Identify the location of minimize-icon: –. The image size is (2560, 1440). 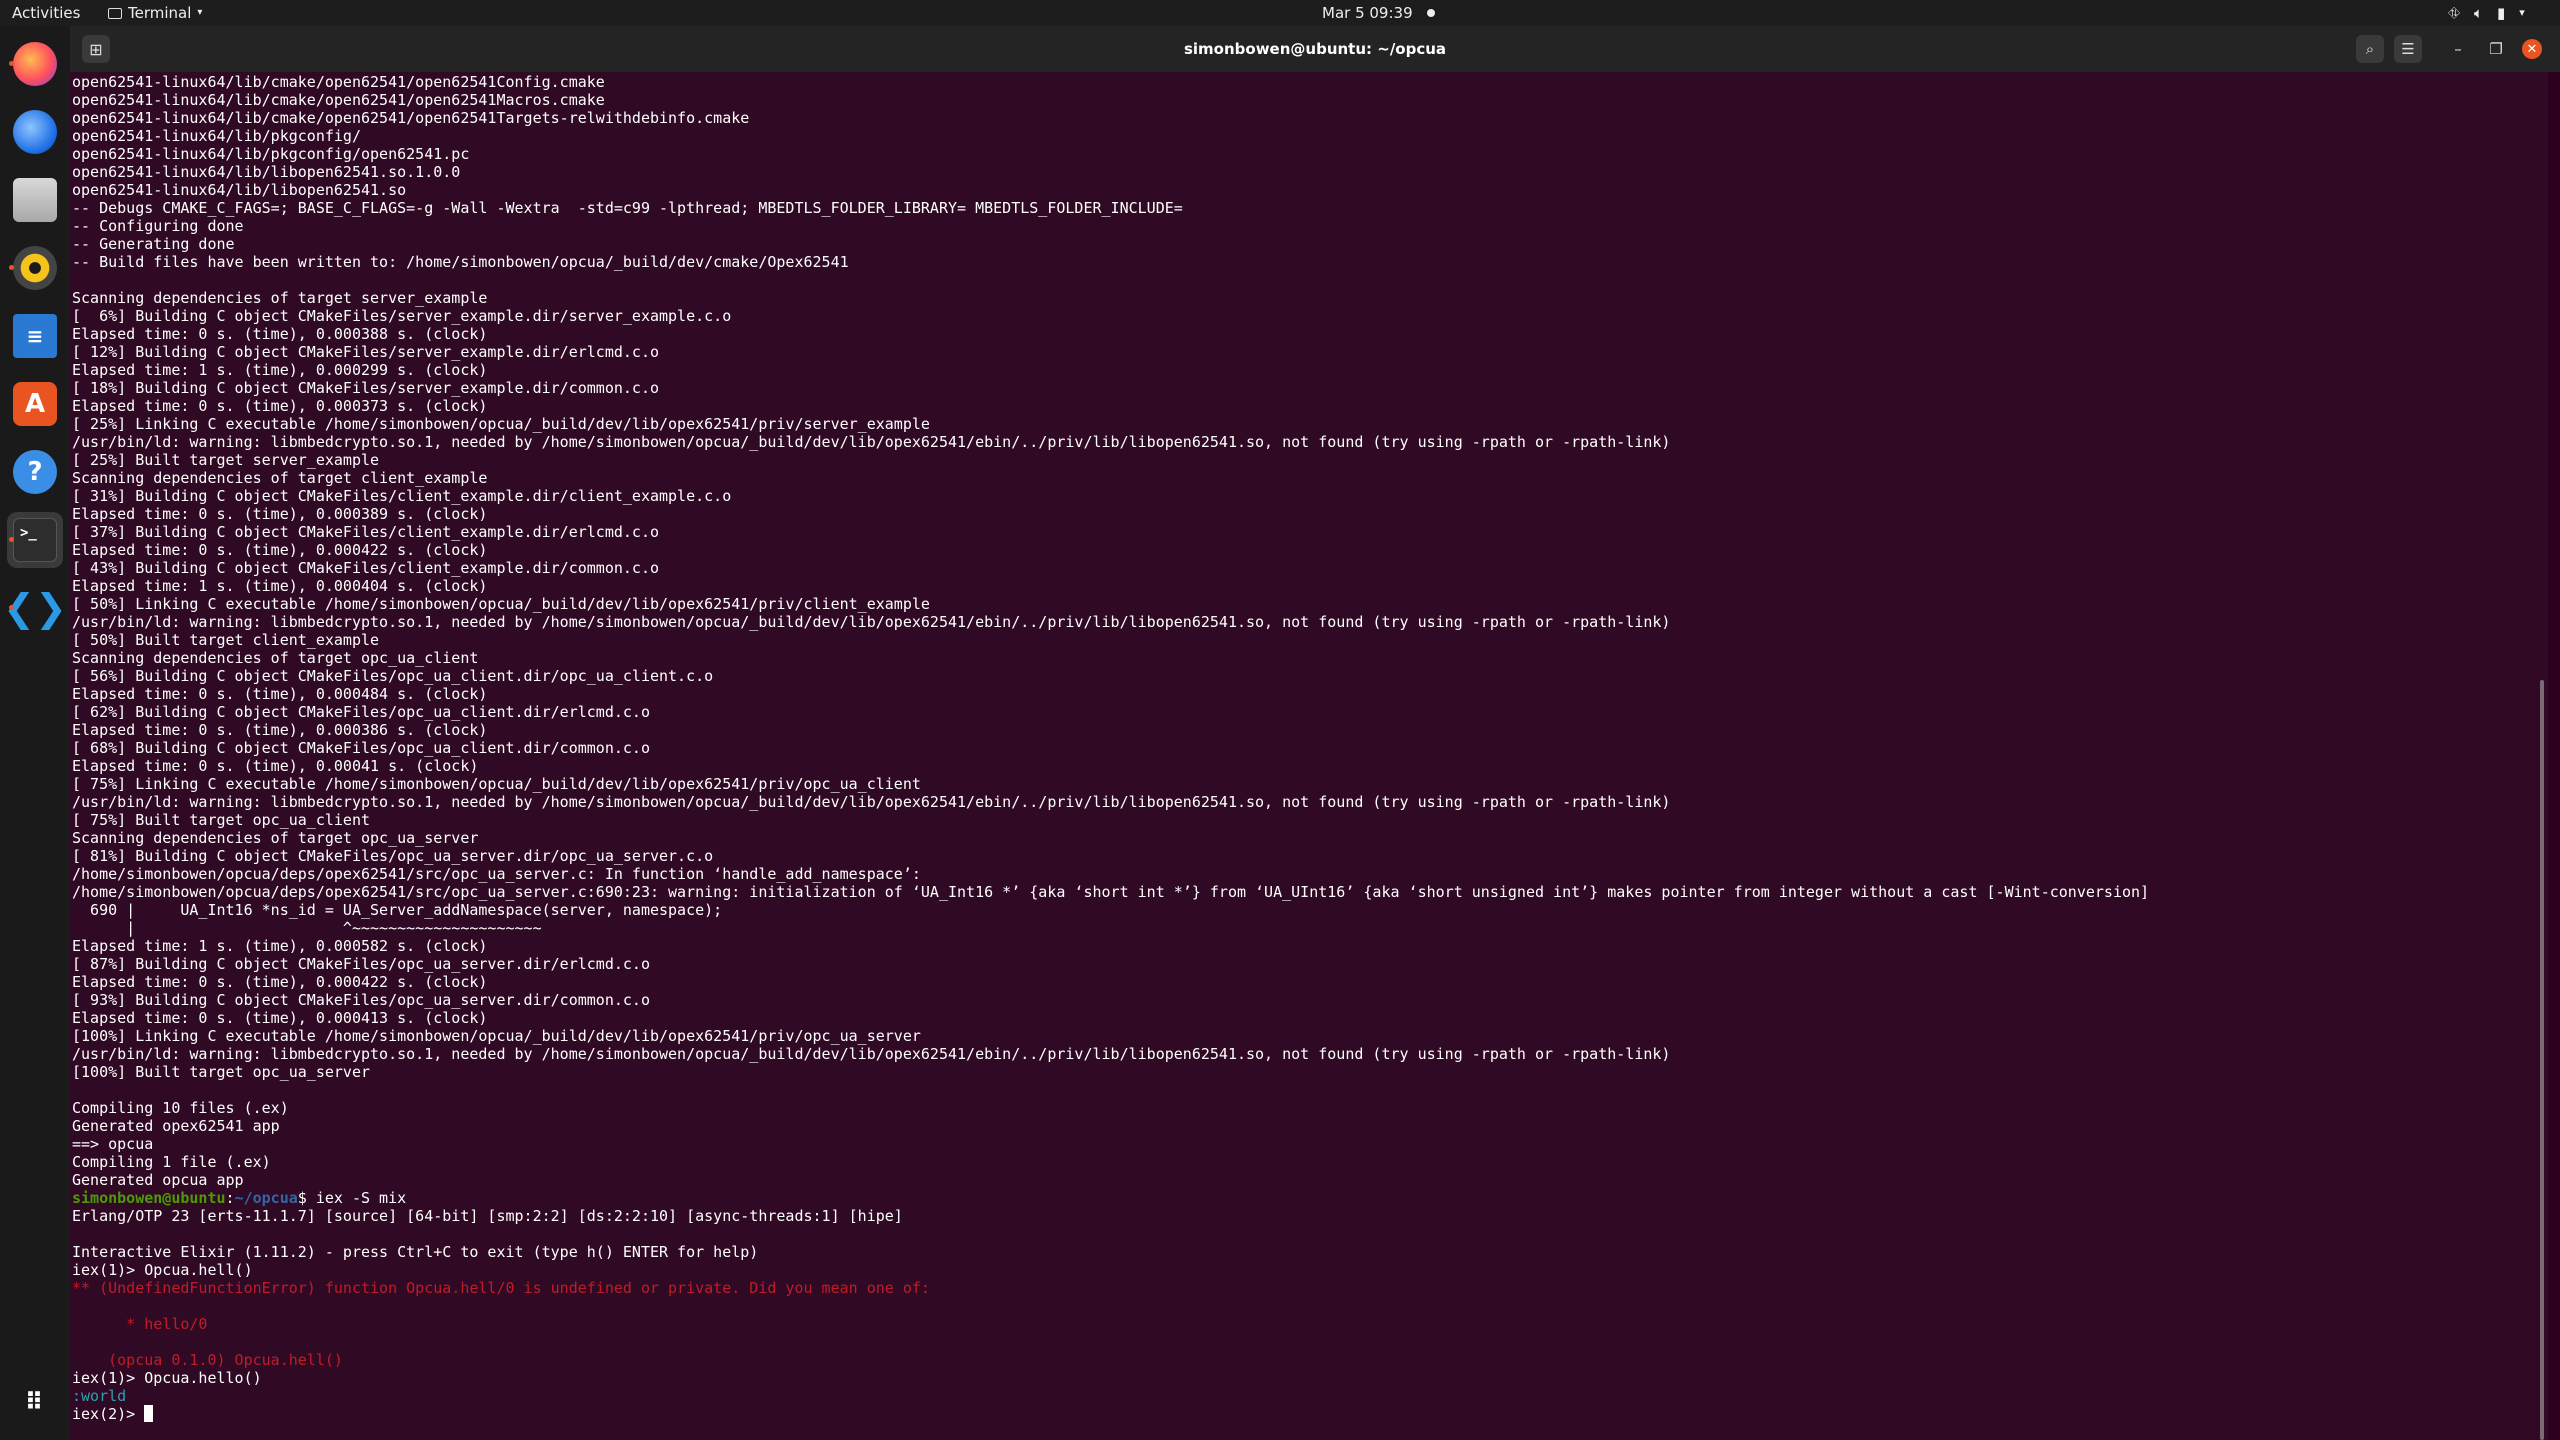
(2458, 49).